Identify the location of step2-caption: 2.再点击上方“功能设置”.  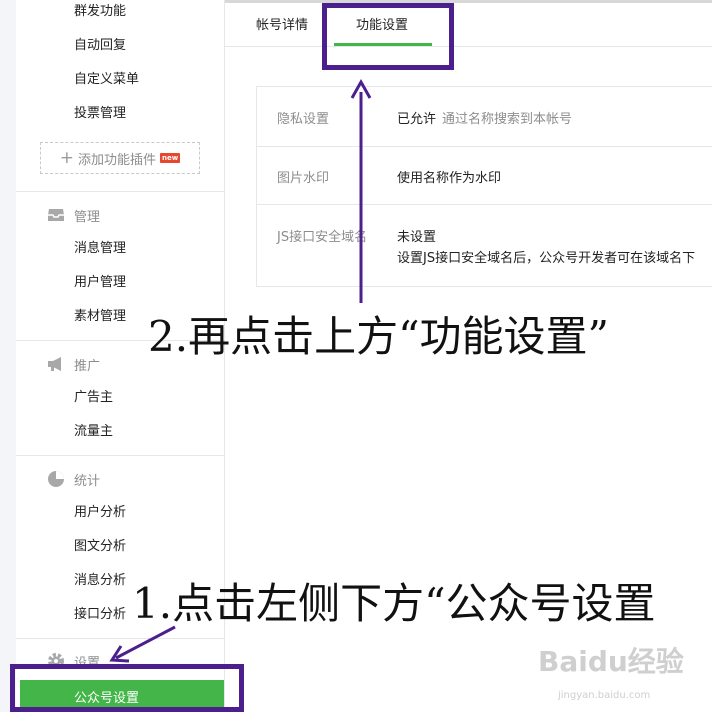
(379, 336).